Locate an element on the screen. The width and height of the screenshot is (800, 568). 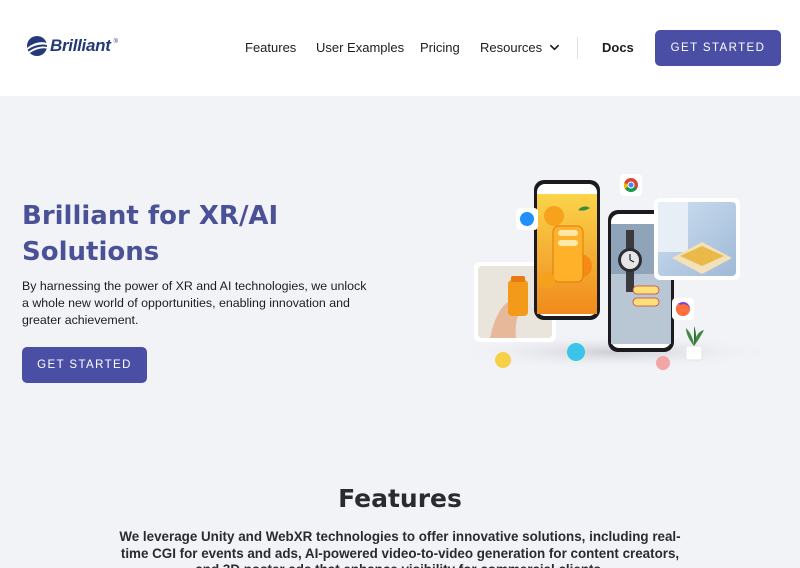
nav-user-examples: User Examples is located at coordinates (360, 47).